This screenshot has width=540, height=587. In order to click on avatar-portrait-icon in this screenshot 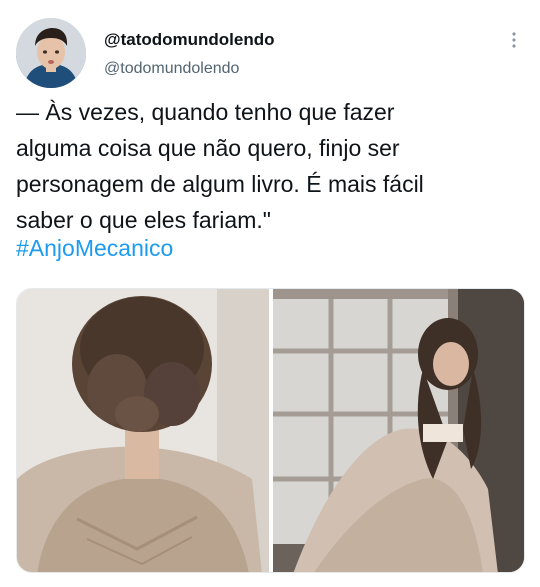, I will do `click(51, 53)`.